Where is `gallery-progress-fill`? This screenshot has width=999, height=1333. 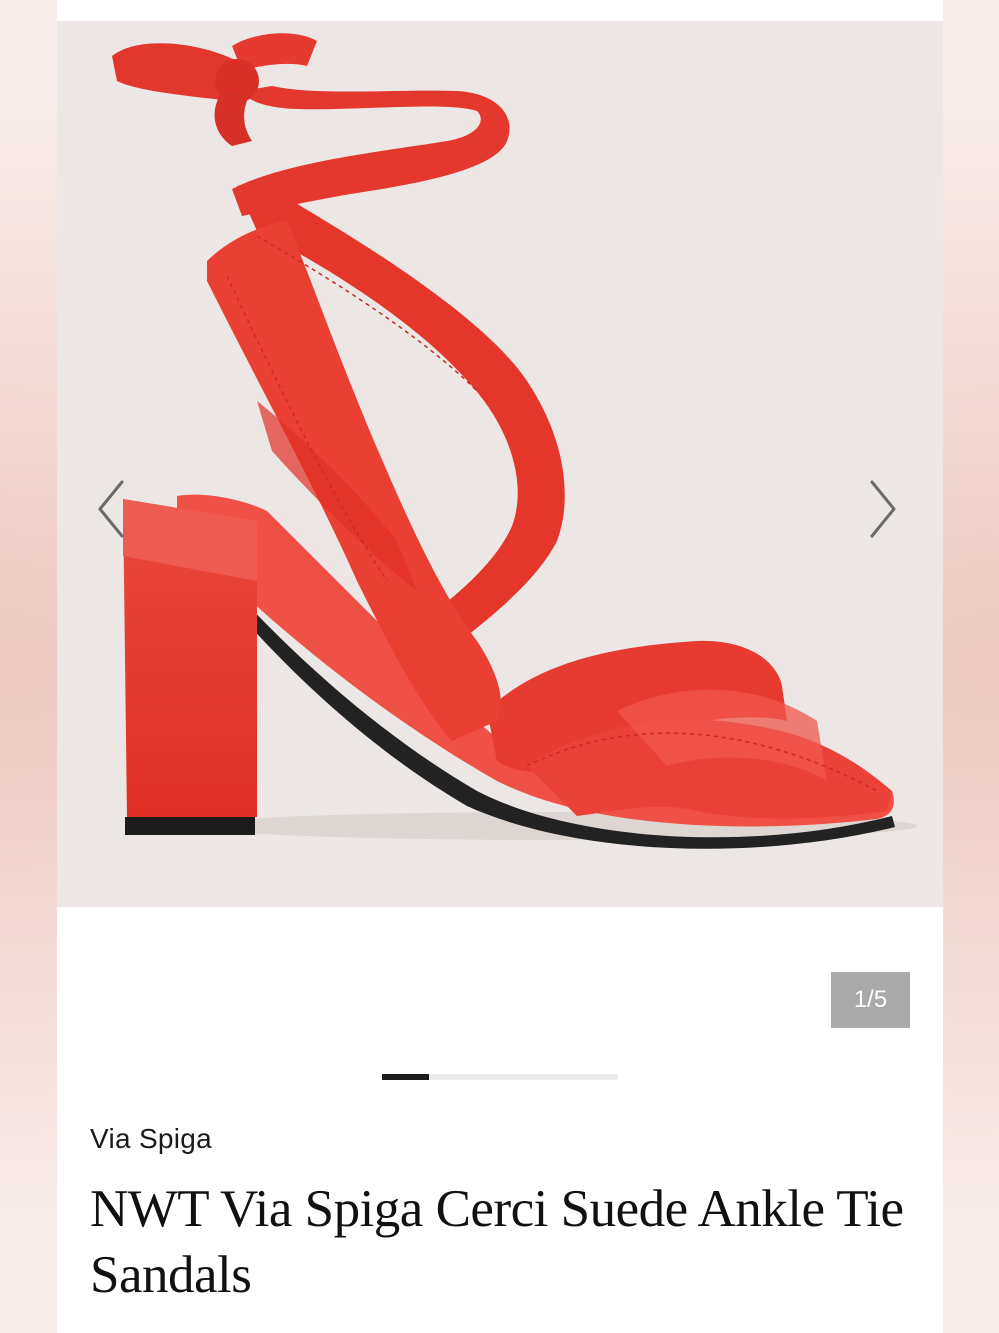 gallery-progress-fill is located at coordinates (406, 1077).